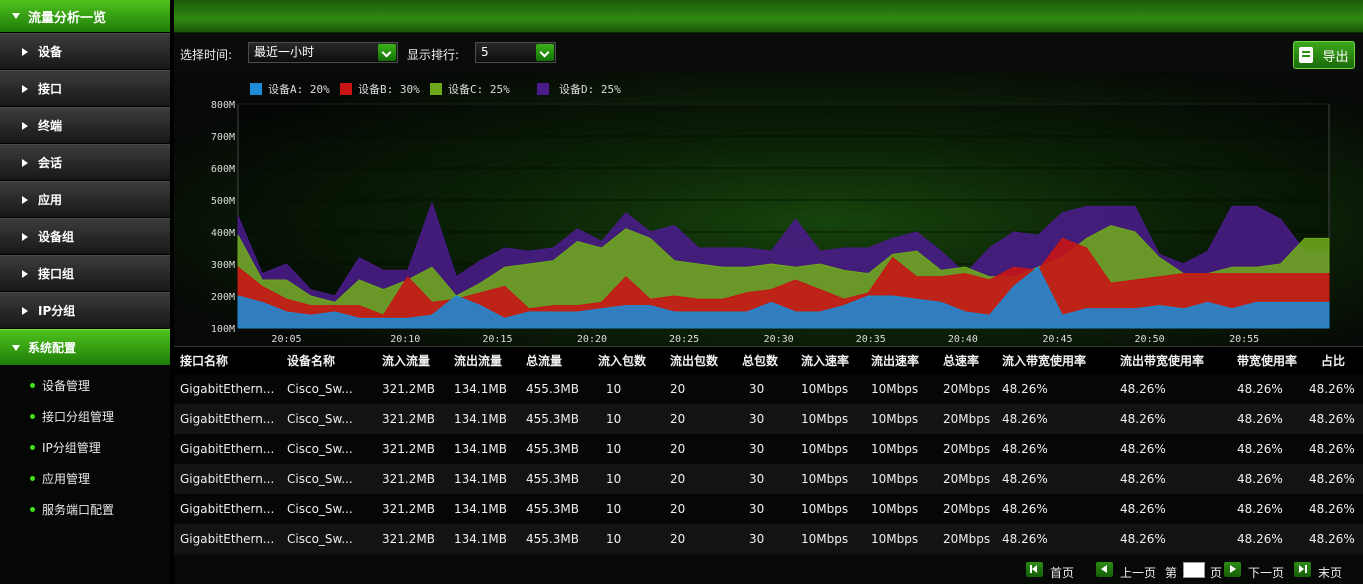  What do you see at coordinates (85, 447) in the screenshot?
I see `submenu-ip-group-management: IP分组管理` at bounding box center [85, 447].